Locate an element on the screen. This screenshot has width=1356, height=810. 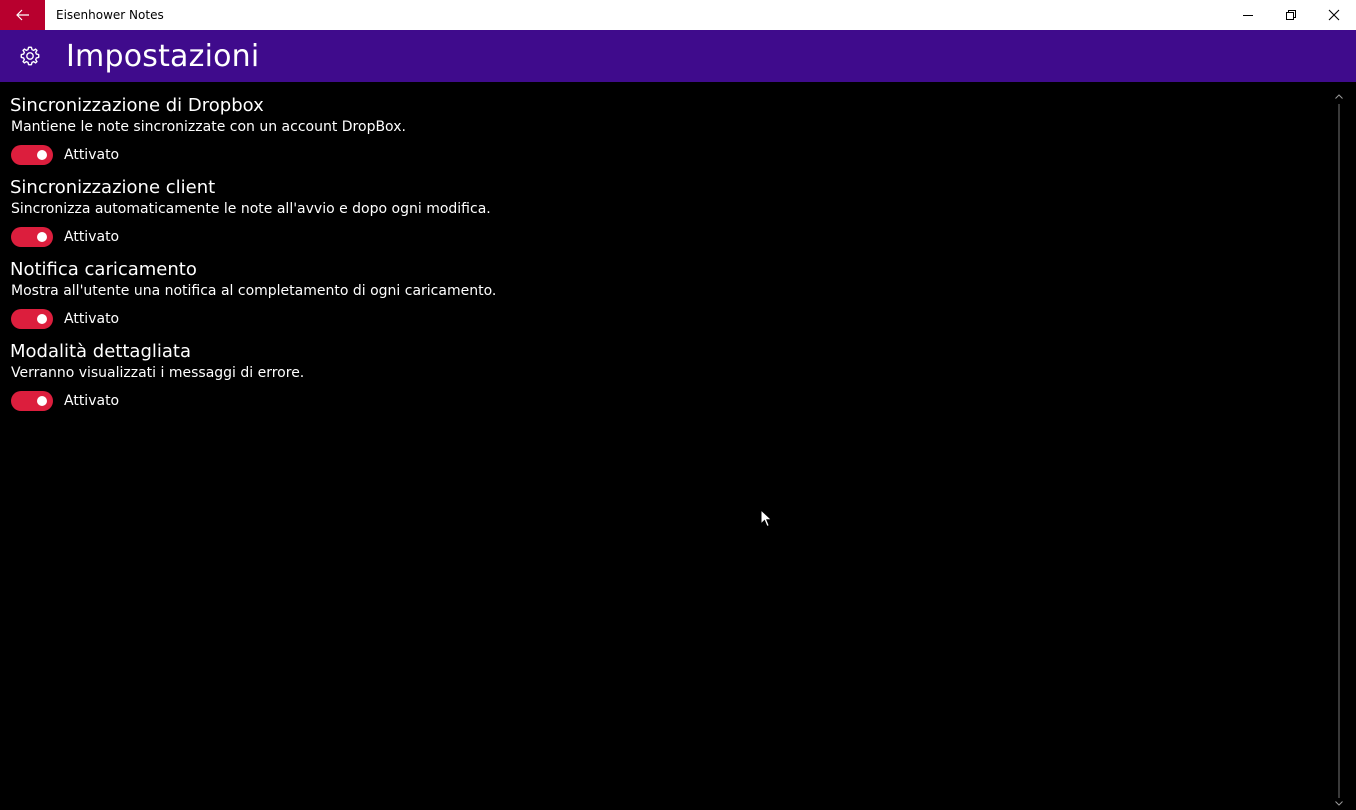
minimize-icon is located at coordinates (1248, 15).